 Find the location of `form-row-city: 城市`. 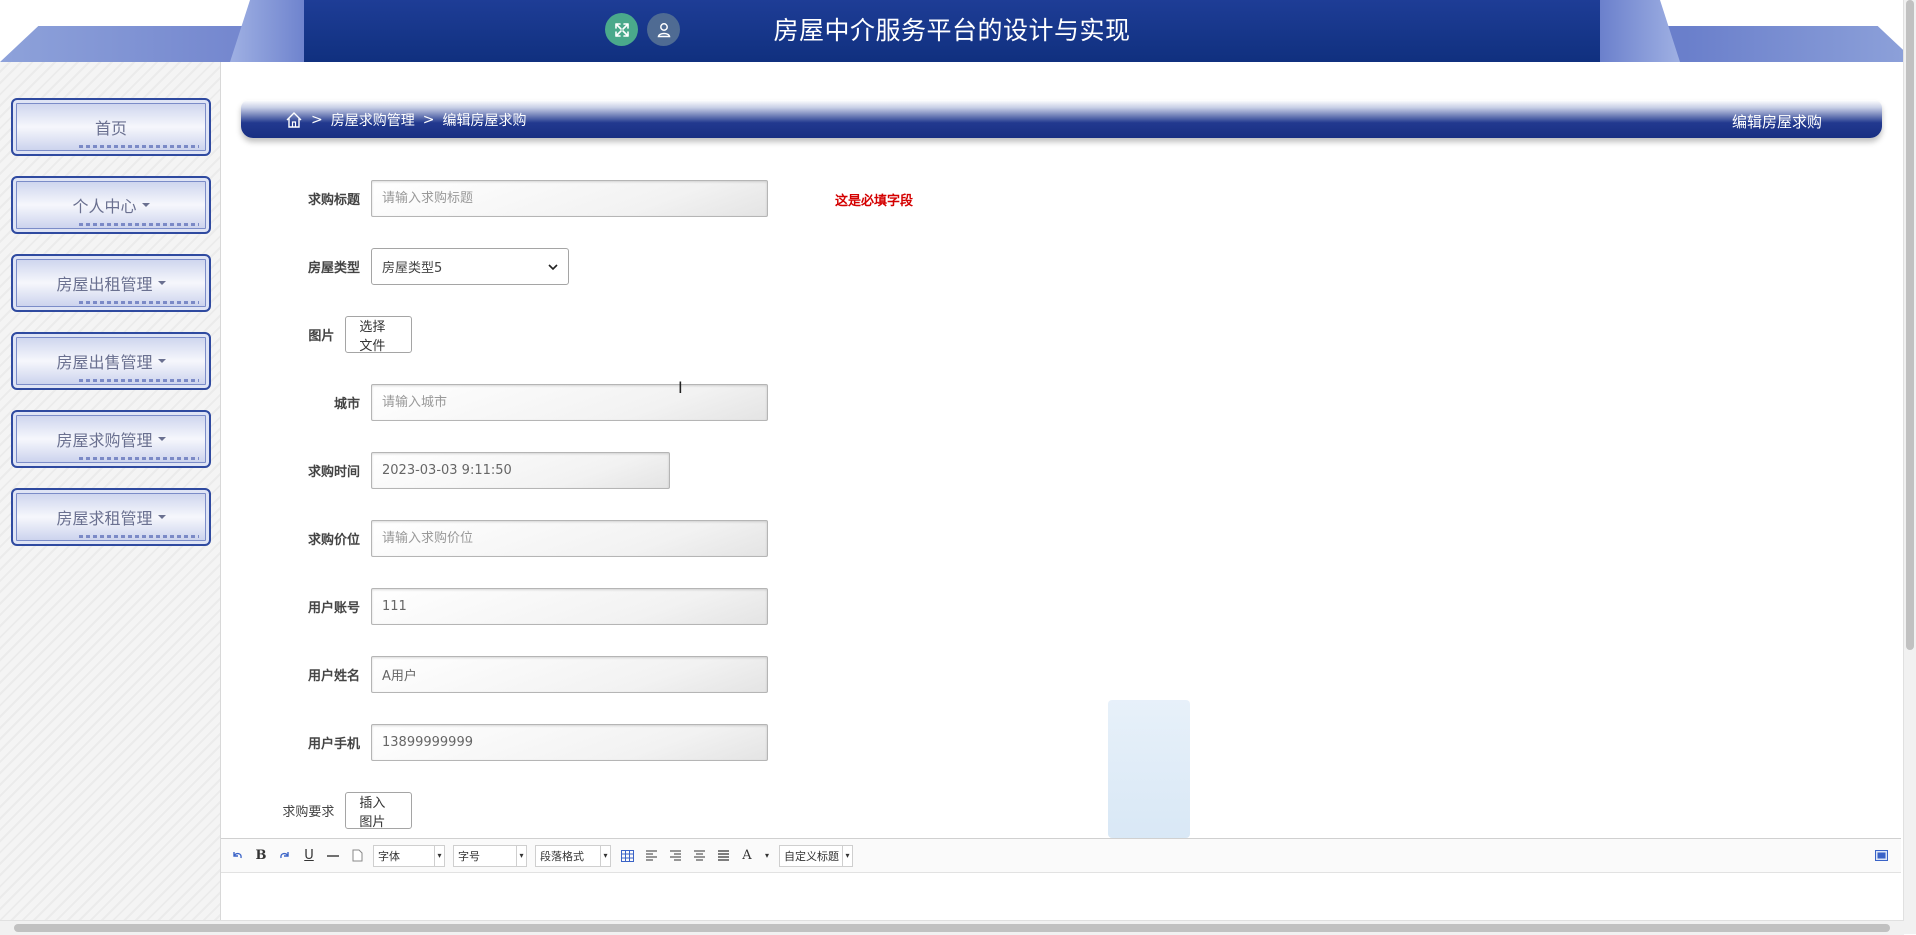

form-row-city: 城市 is located at coordinates (514, 402).